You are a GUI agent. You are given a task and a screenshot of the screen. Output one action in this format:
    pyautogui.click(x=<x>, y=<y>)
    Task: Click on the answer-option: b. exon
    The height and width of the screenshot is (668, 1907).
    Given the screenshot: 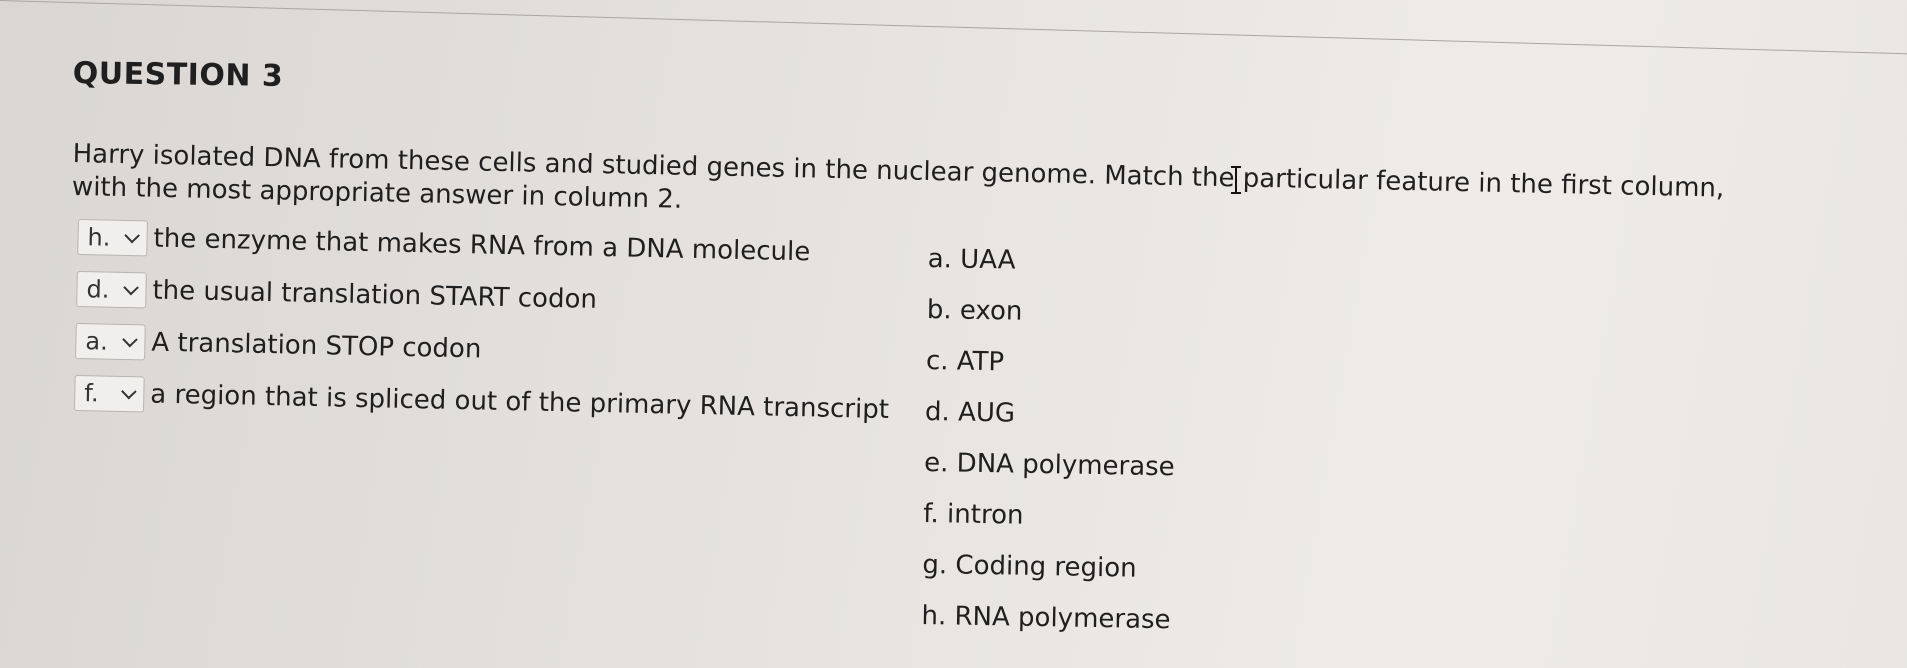 What is the action you would take?
    pyautogui.click(x=974, y=310)
    